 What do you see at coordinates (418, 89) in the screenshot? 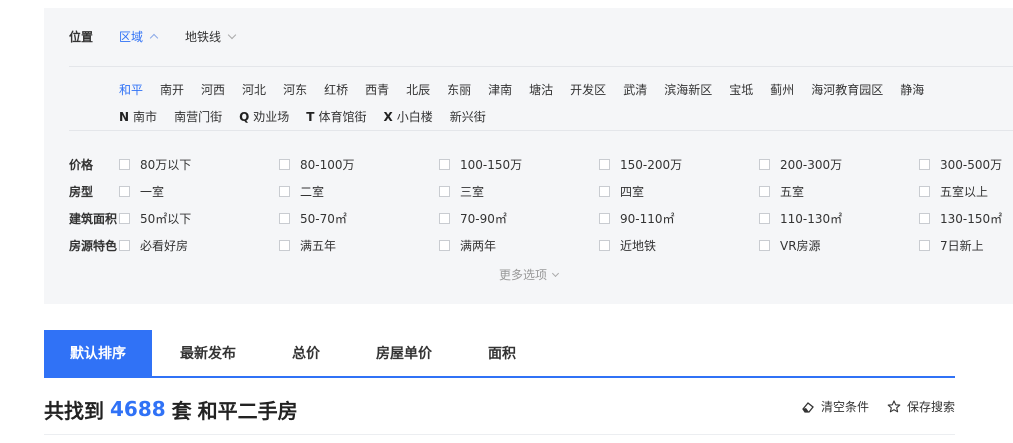
I see `district-item: 北辰` at bounding box center [418, 89].